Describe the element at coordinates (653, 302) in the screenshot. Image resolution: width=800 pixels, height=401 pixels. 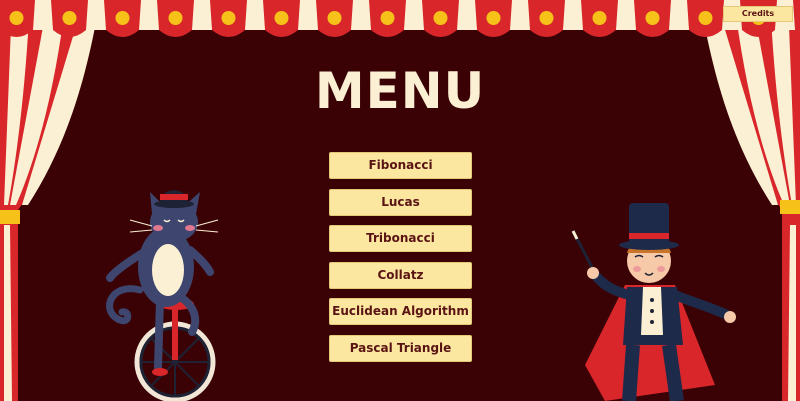
I see `magician-illustration` at that location.